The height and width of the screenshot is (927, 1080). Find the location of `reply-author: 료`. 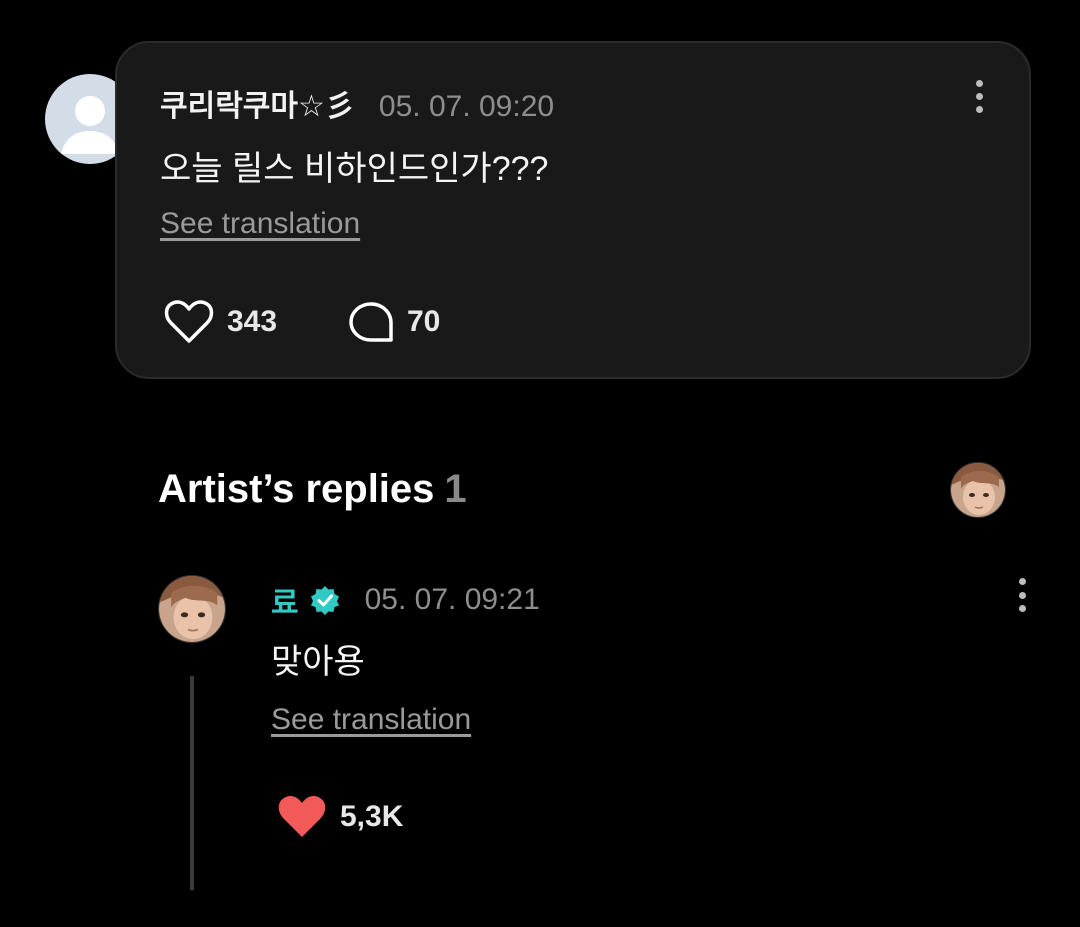

reply-author: 료 is located at coordinates (285, 600).